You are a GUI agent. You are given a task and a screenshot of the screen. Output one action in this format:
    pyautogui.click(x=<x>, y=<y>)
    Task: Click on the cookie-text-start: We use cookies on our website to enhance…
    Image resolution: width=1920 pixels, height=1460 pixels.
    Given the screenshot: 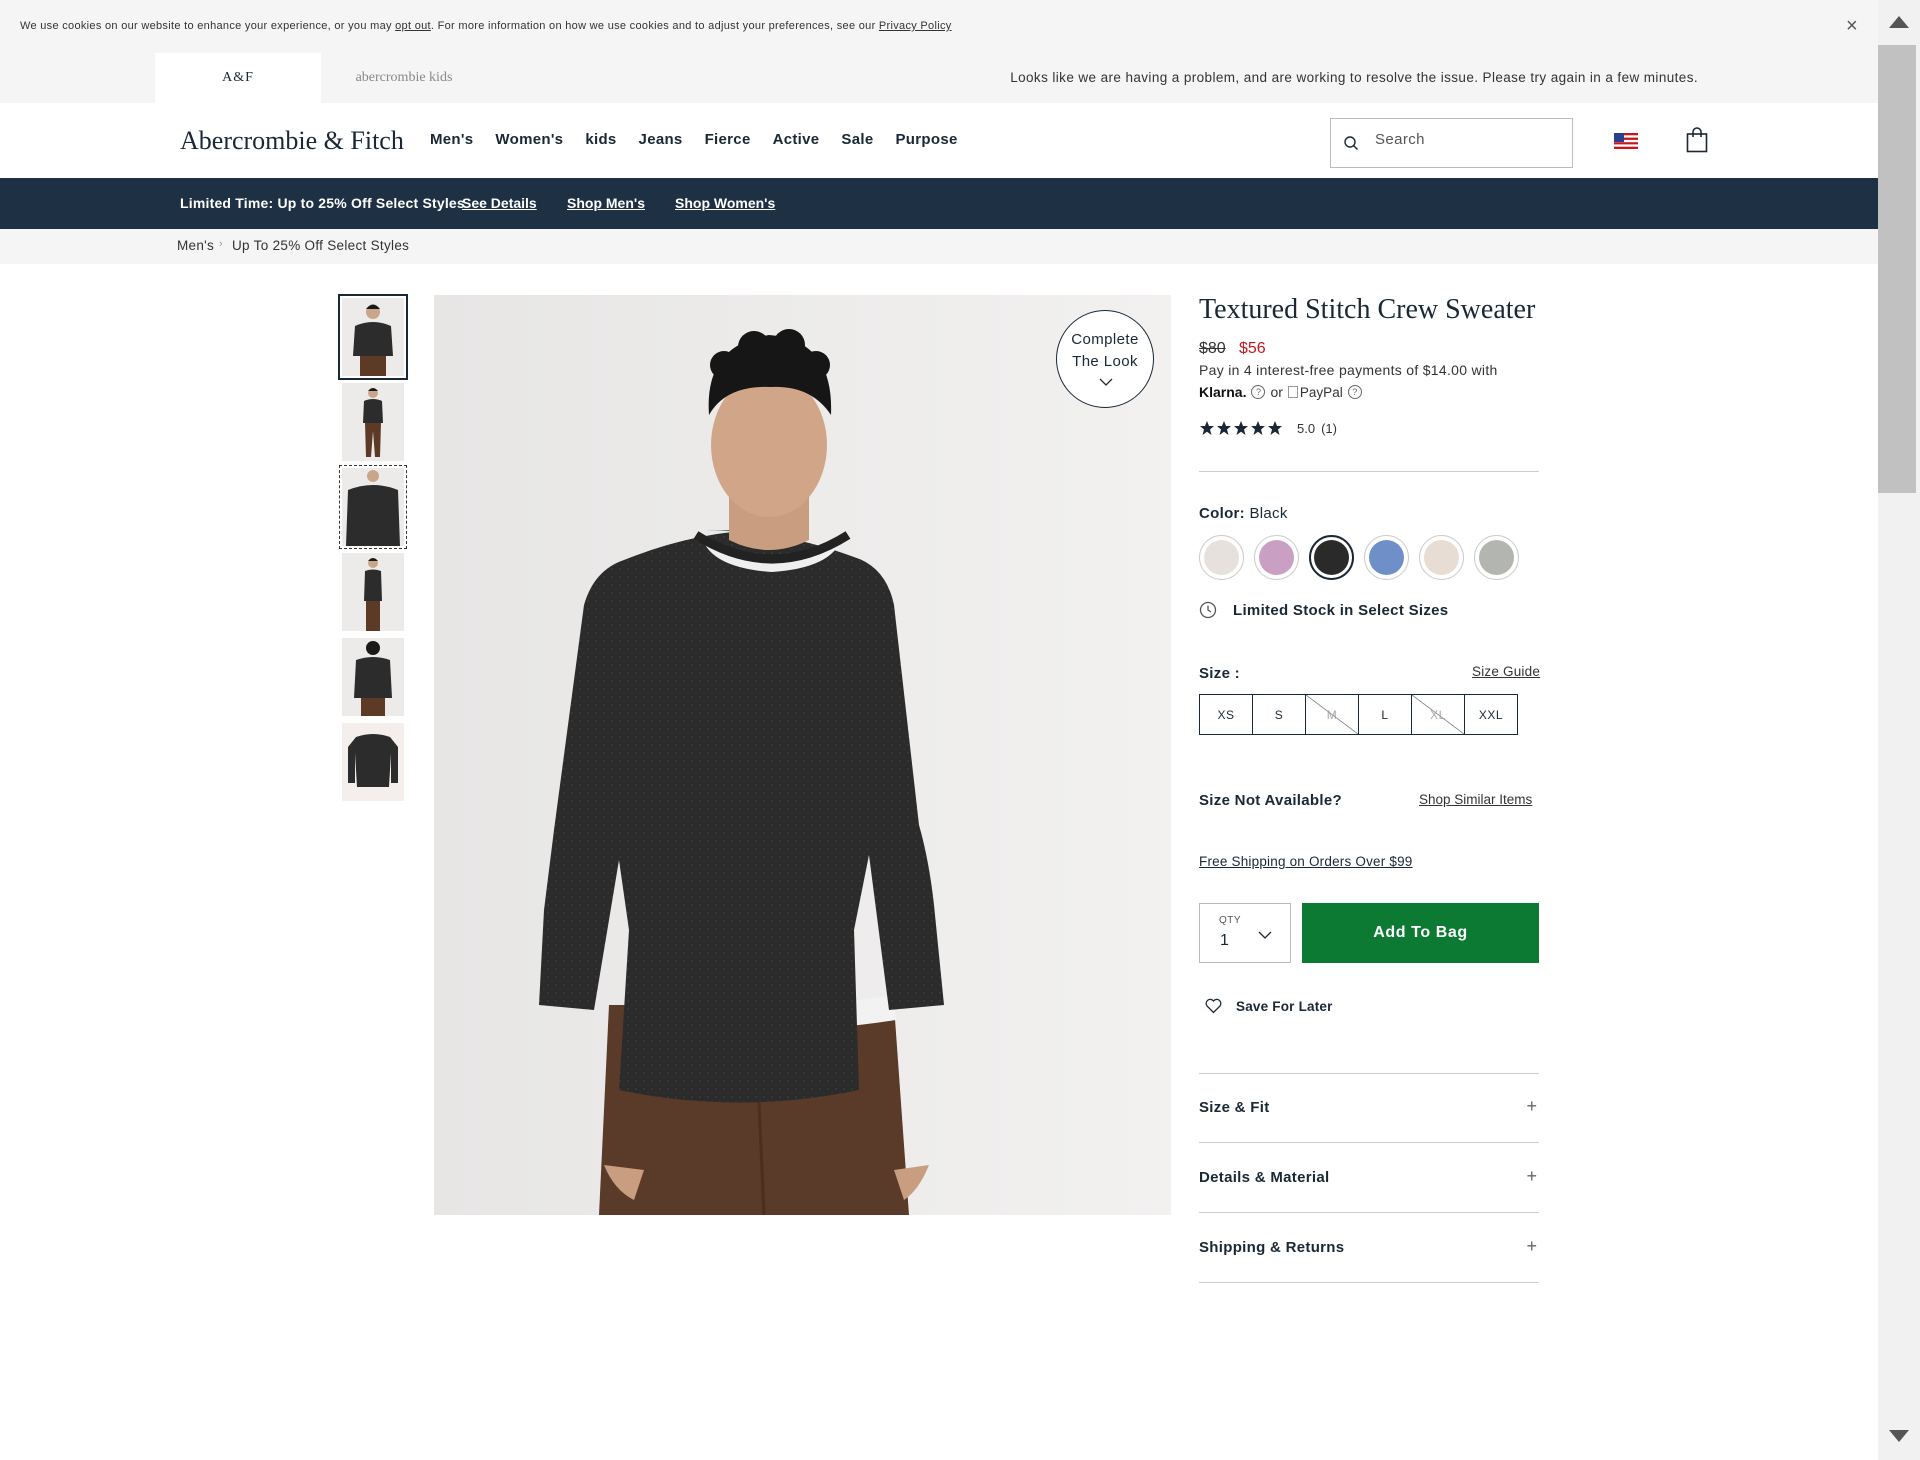 What is the action you would take?
    pyautogui.click(x=208, y=26)
    